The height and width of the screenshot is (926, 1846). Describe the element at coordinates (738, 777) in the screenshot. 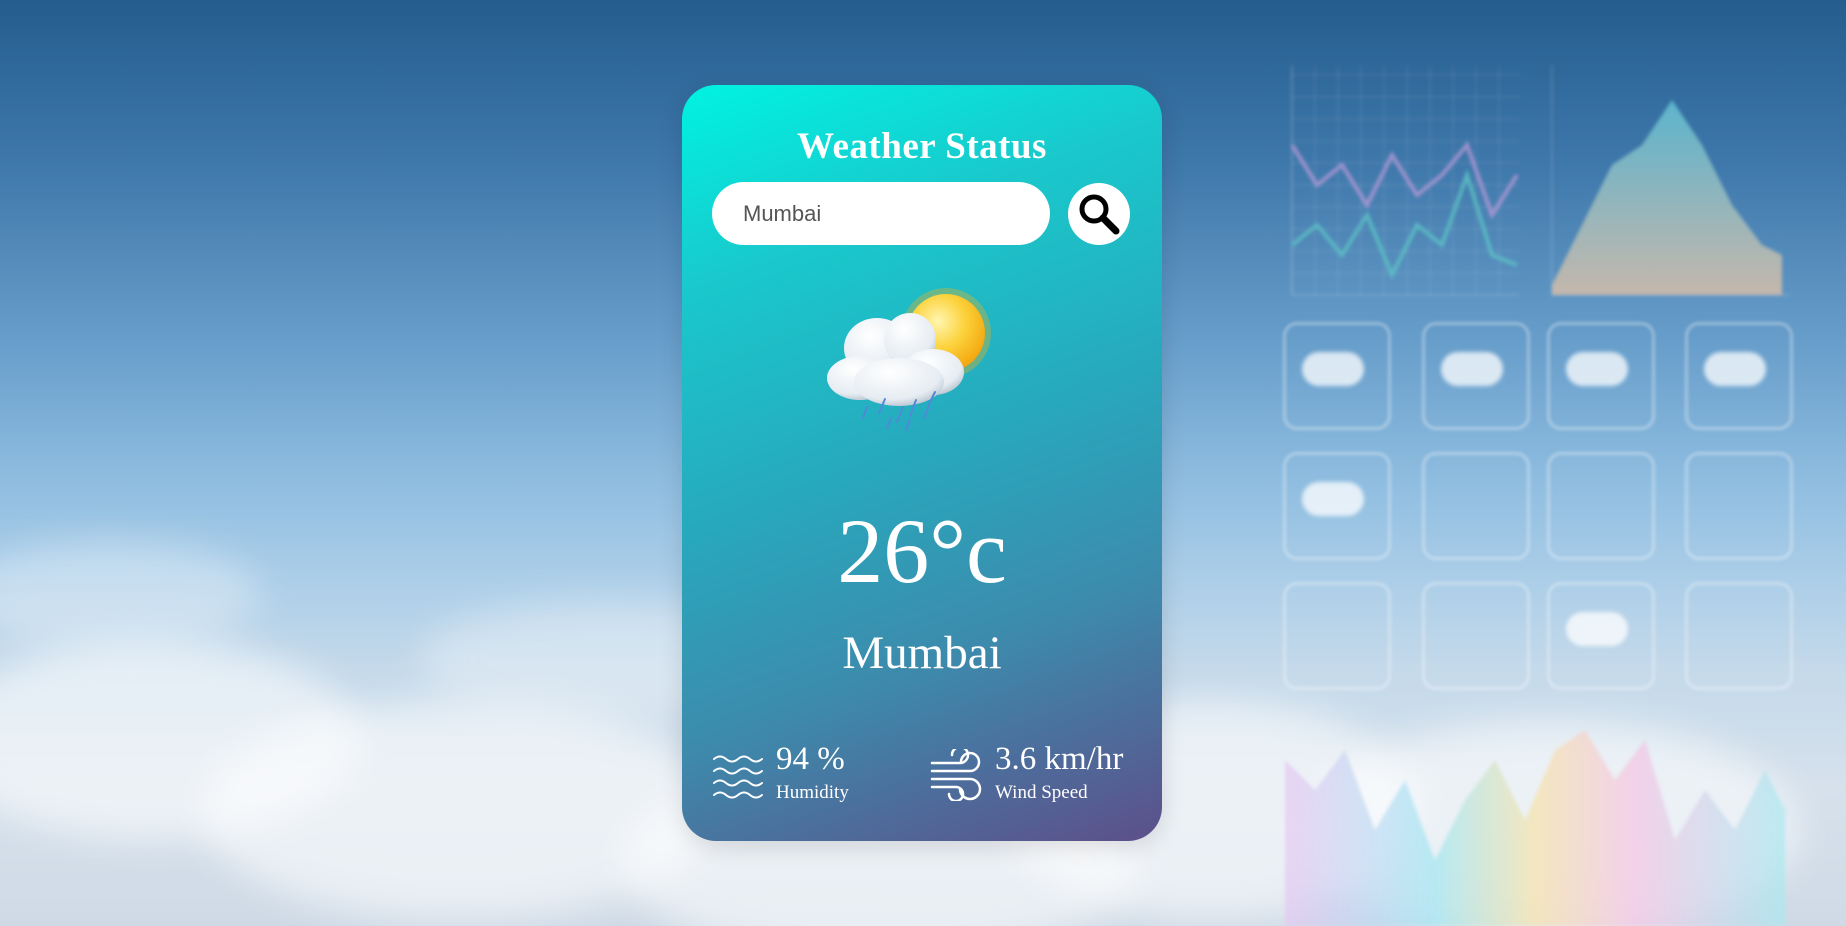

I see `waves-icon` at that location.